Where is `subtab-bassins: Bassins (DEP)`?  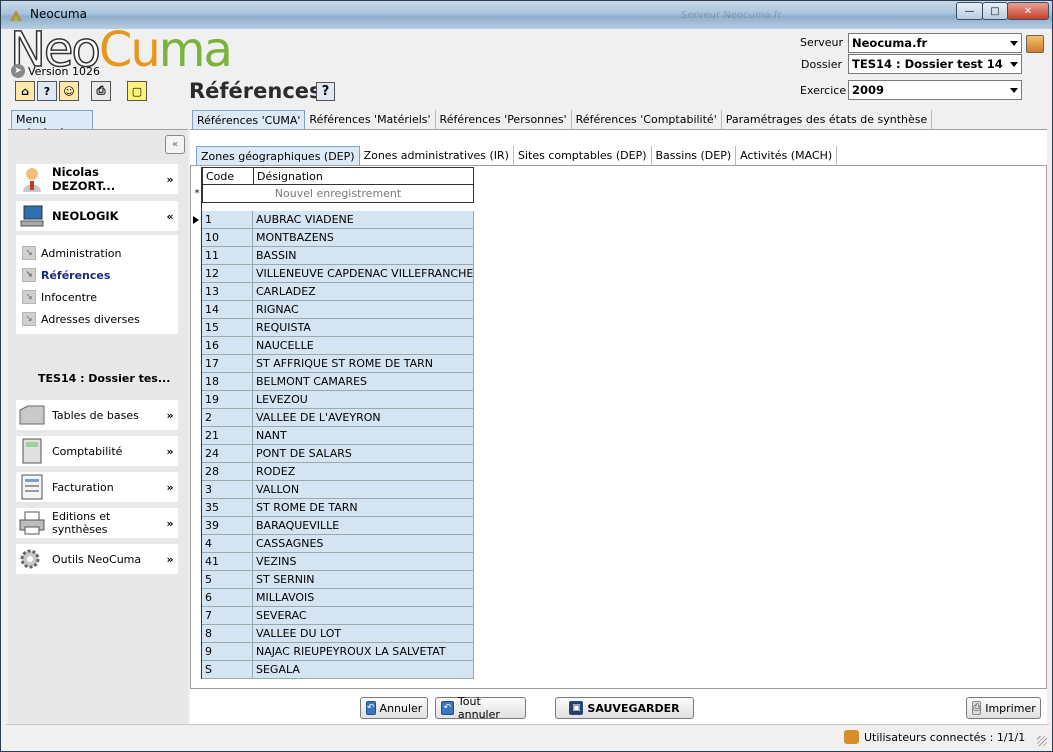
subtab-bassins: Bassins (DEP) is located at coordinates (694, 155).